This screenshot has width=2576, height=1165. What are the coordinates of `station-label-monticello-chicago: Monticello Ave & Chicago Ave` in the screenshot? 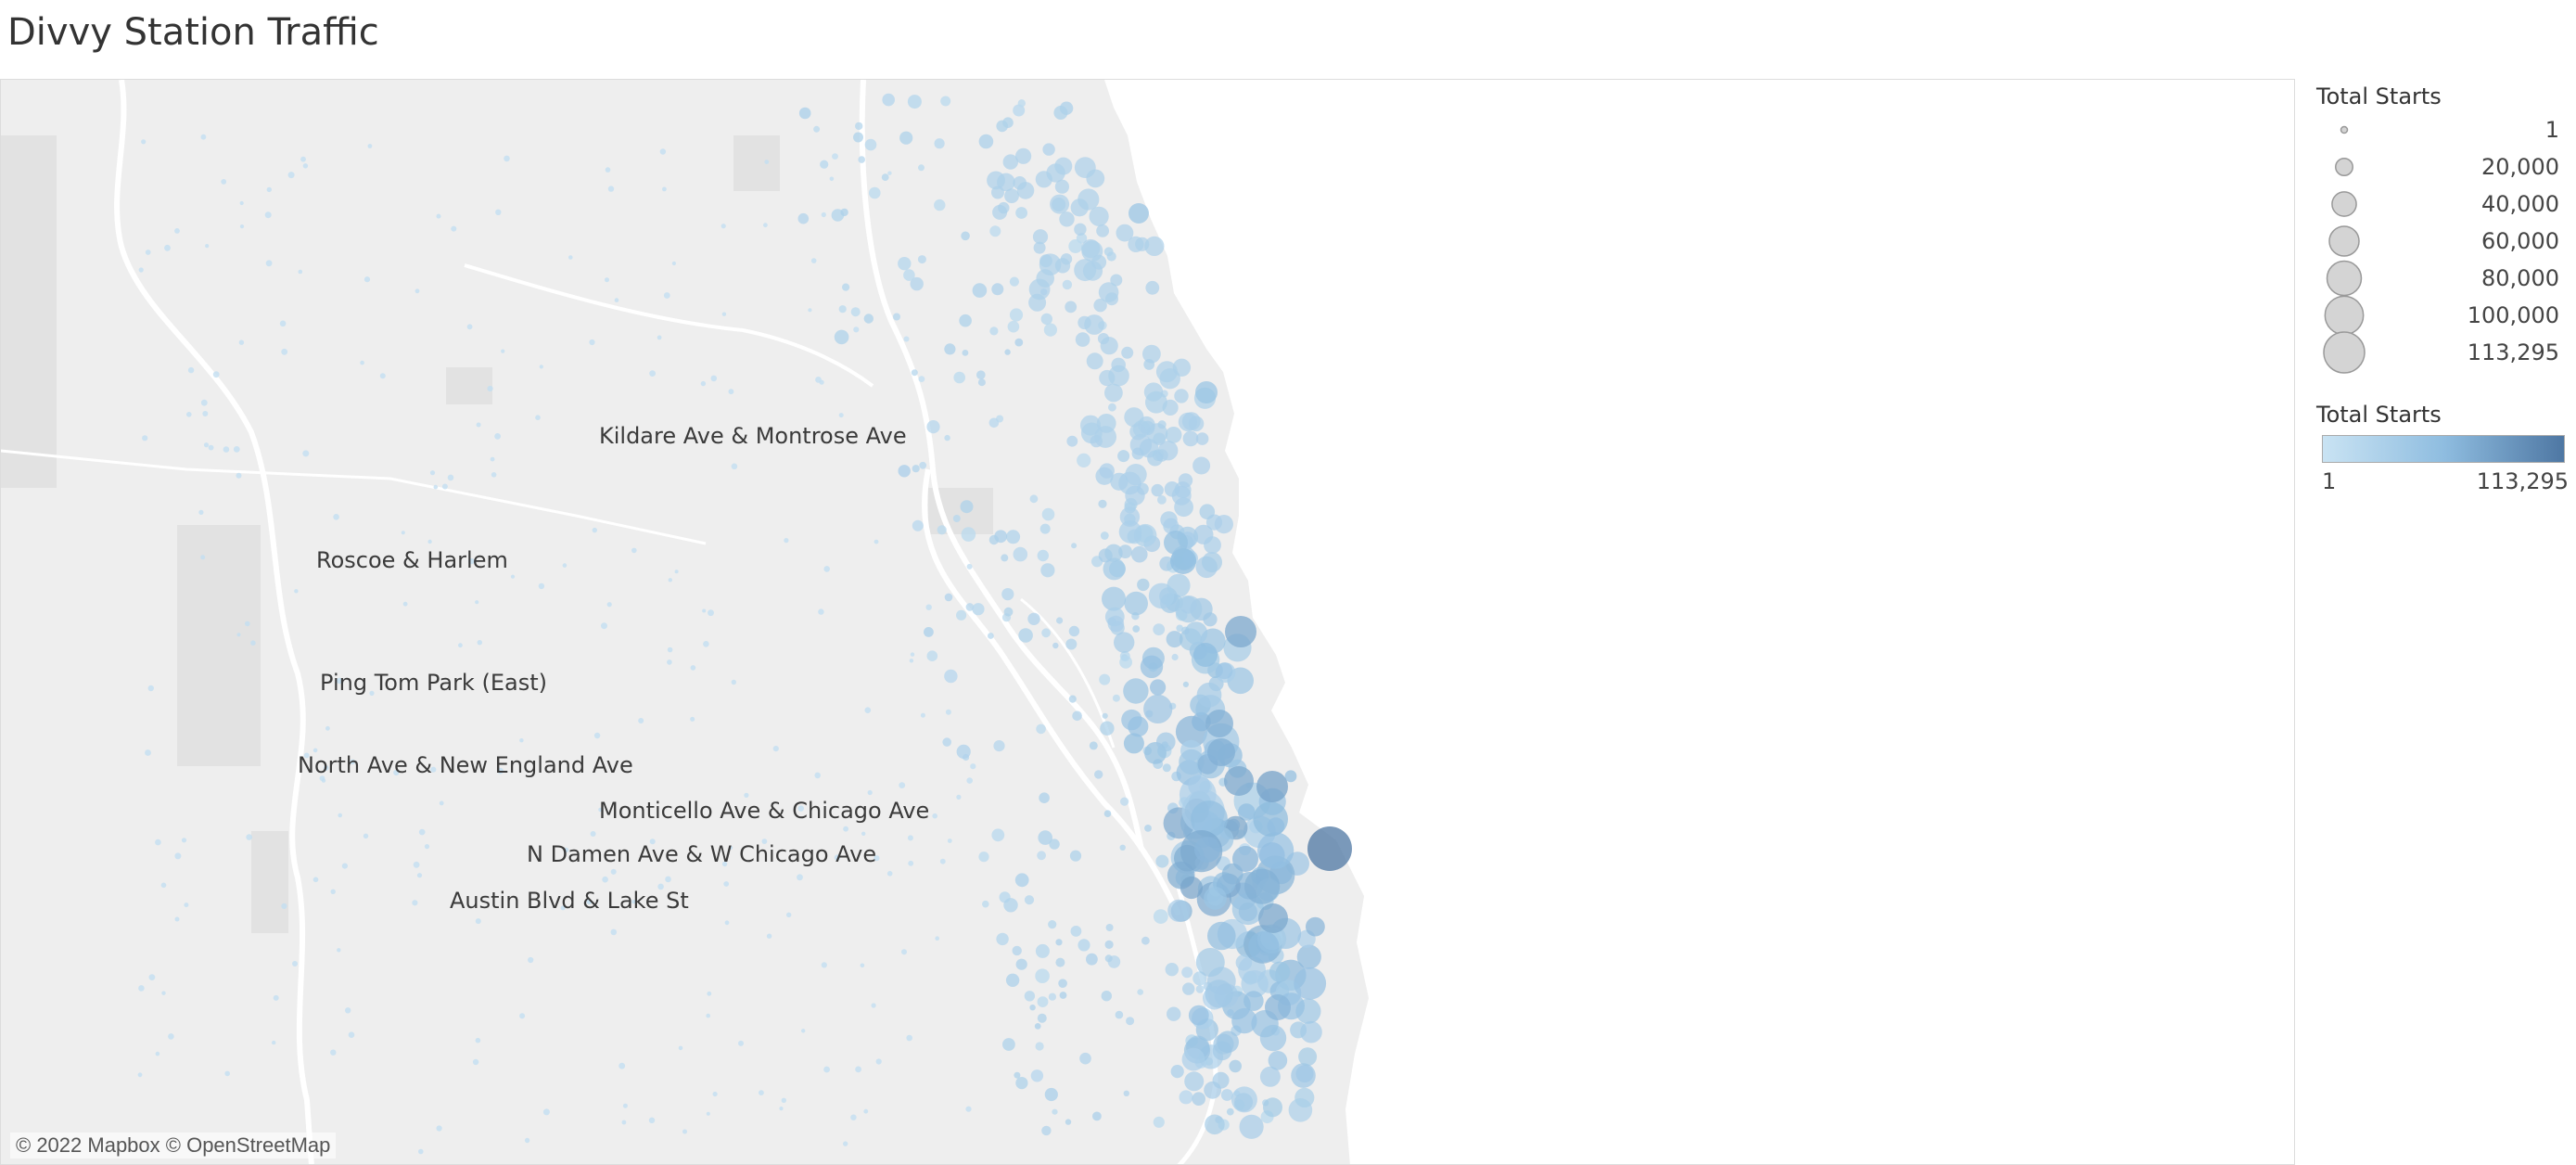 It's located at (764, 811).